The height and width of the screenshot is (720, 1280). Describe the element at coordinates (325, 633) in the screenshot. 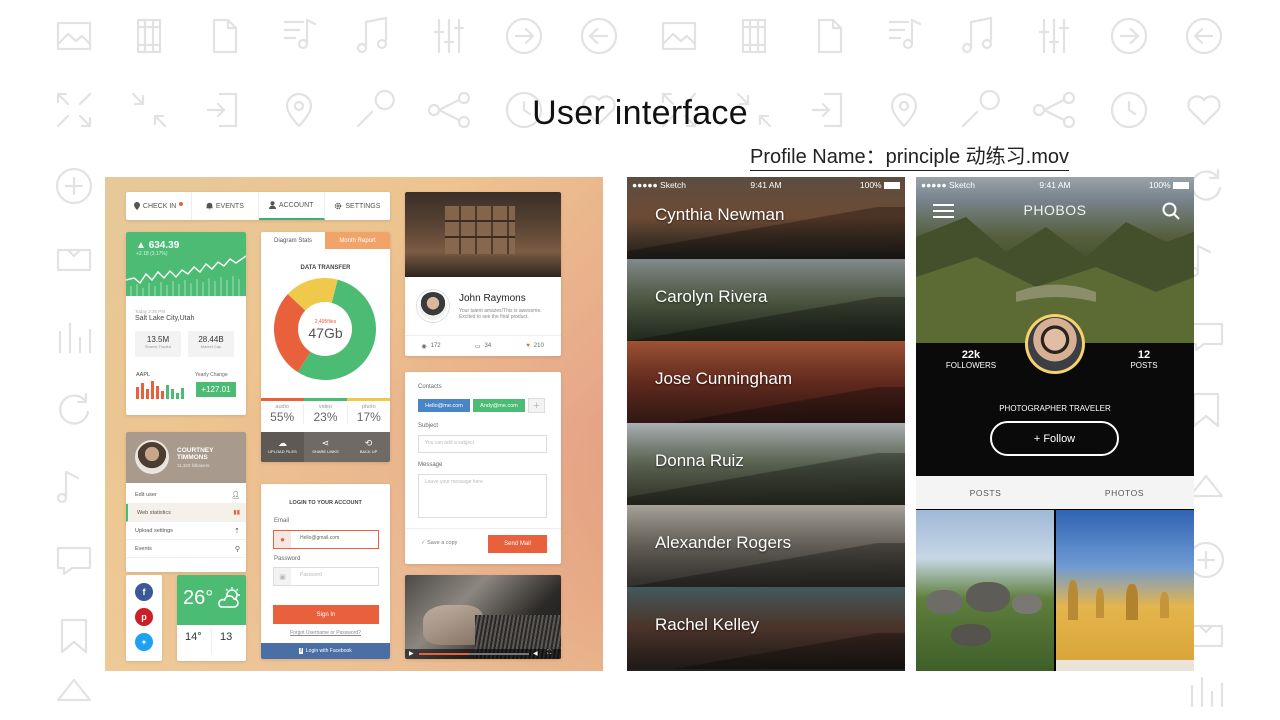

I see `forgot-password-link: Forgot Username or Password?` at that location.